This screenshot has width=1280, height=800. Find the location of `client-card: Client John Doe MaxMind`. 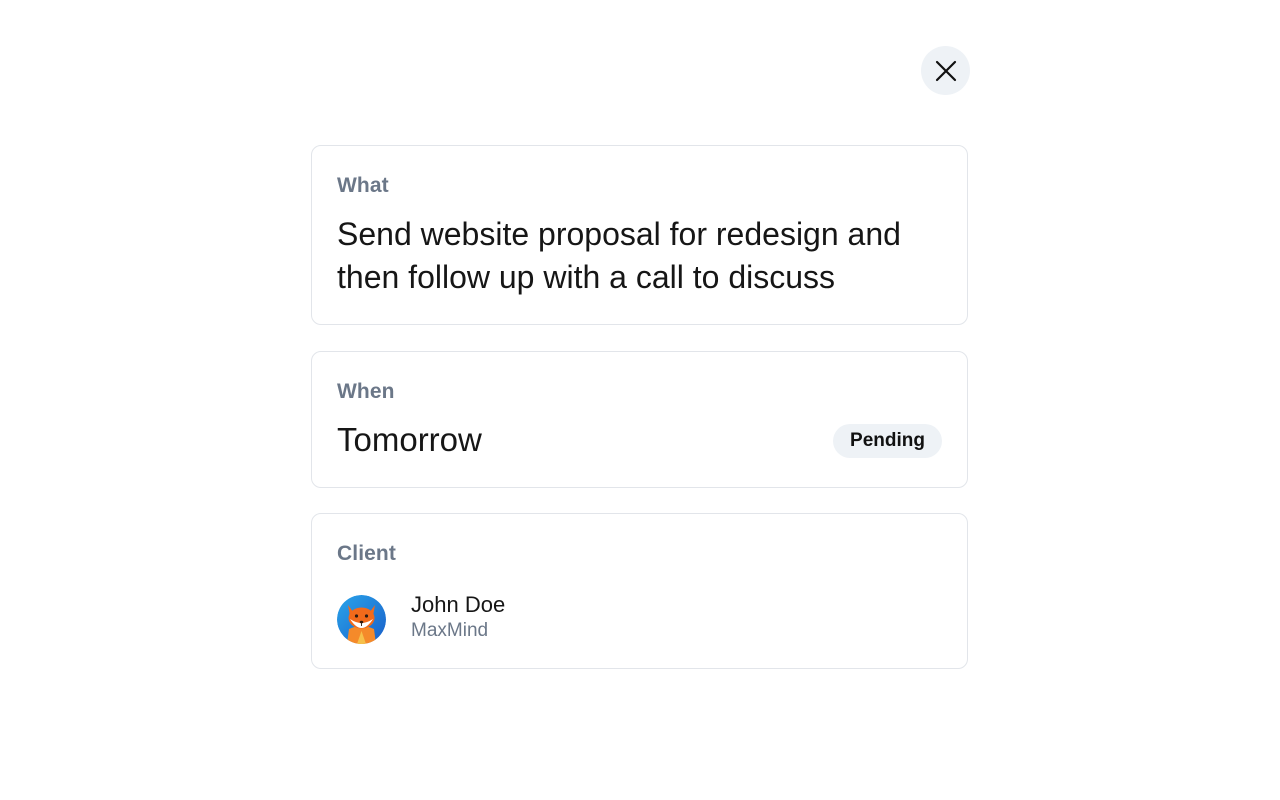

client-card: Client John Doe MaxMind is located at coordinates (639, 591).